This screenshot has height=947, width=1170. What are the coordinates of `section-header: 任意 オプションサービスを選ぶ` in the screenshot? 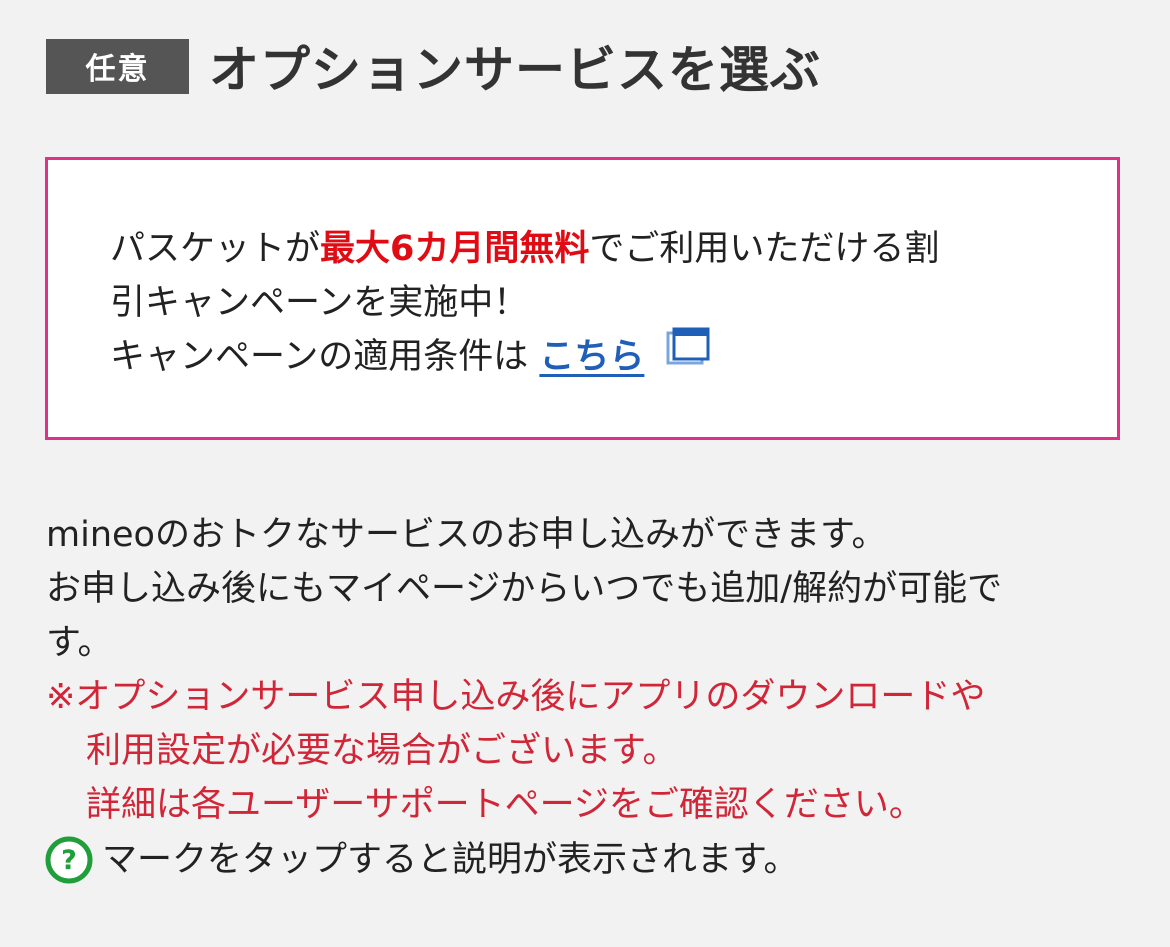 It's located at (433, 66).